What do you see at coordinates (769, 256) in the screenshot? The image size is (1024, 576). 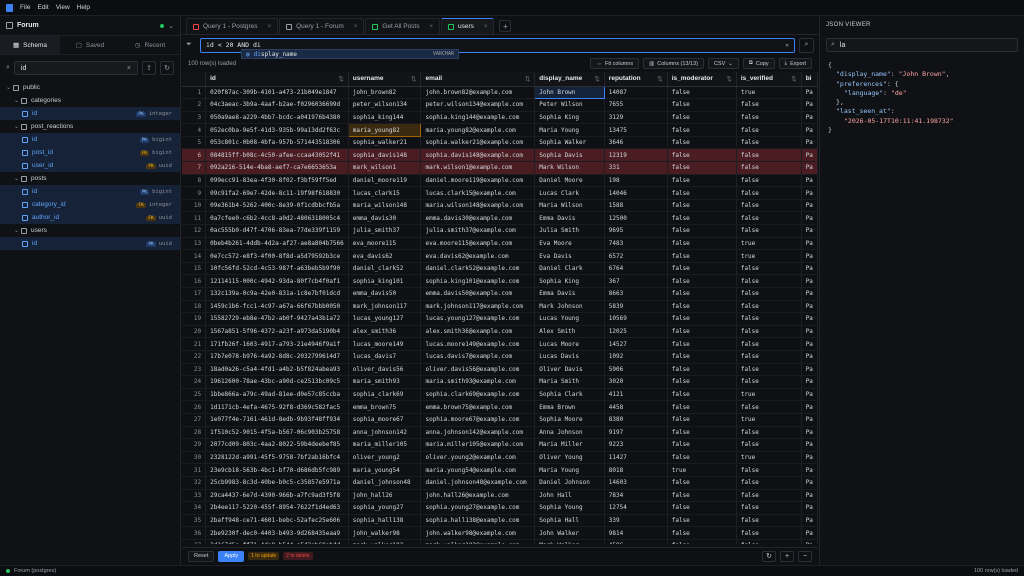 I see `table-cell: true` at bounding box center [769, 256].